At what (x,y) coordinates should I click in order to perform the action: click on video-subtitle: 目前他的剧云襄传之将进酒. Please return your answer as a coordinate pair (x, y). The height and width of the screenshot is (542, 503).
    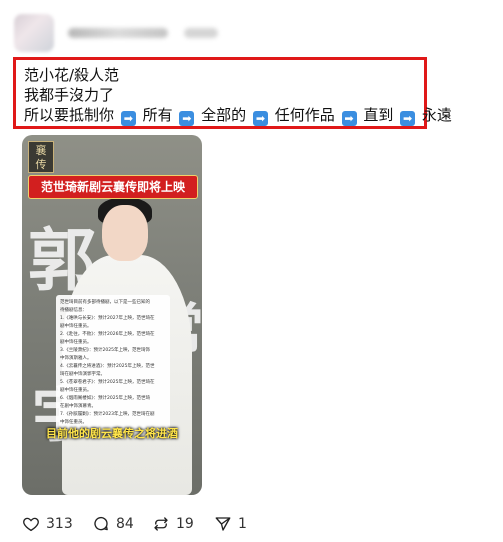
    Looking at the image, I should click on (112, 433).